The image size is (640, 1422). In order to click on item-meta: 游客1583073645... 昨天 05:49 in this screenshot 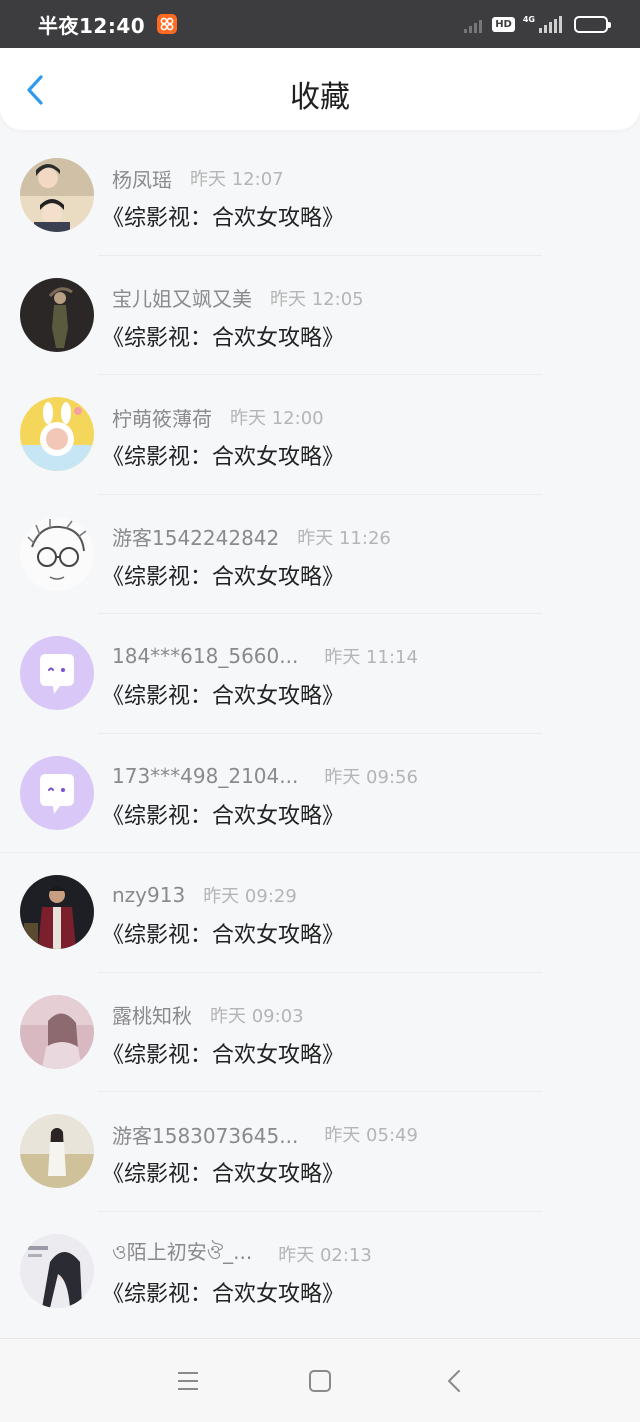, I will do `click(265, 1134)`.